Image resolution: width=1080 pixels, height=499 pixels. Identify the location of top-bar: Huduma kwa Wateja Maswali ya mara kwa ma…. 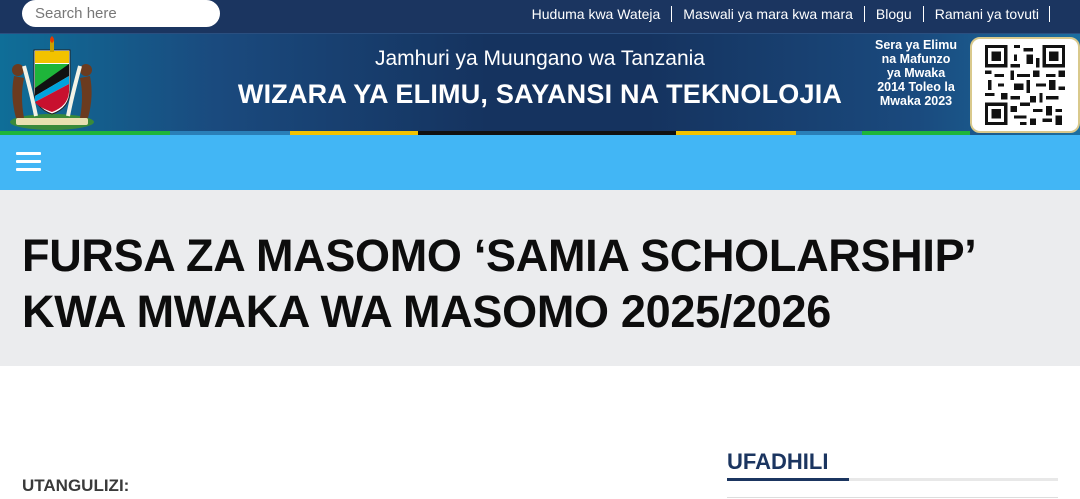
(540, 16).